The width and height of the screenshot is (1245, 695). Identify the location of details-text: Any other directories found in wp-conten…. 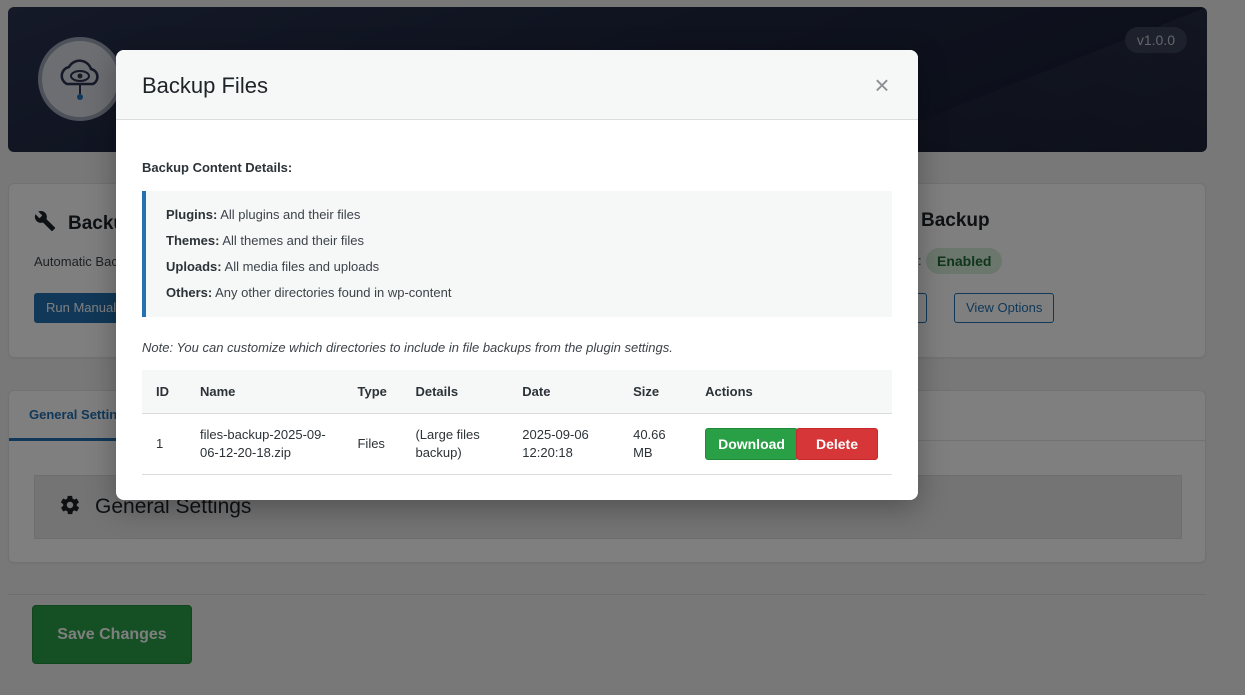
(333, 292).